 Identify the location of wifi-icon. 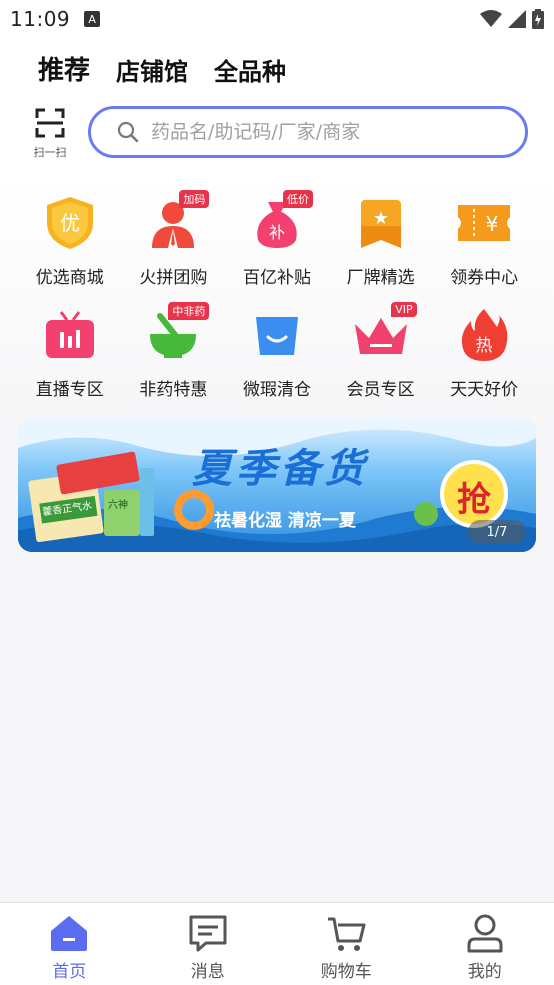
(491, 18).